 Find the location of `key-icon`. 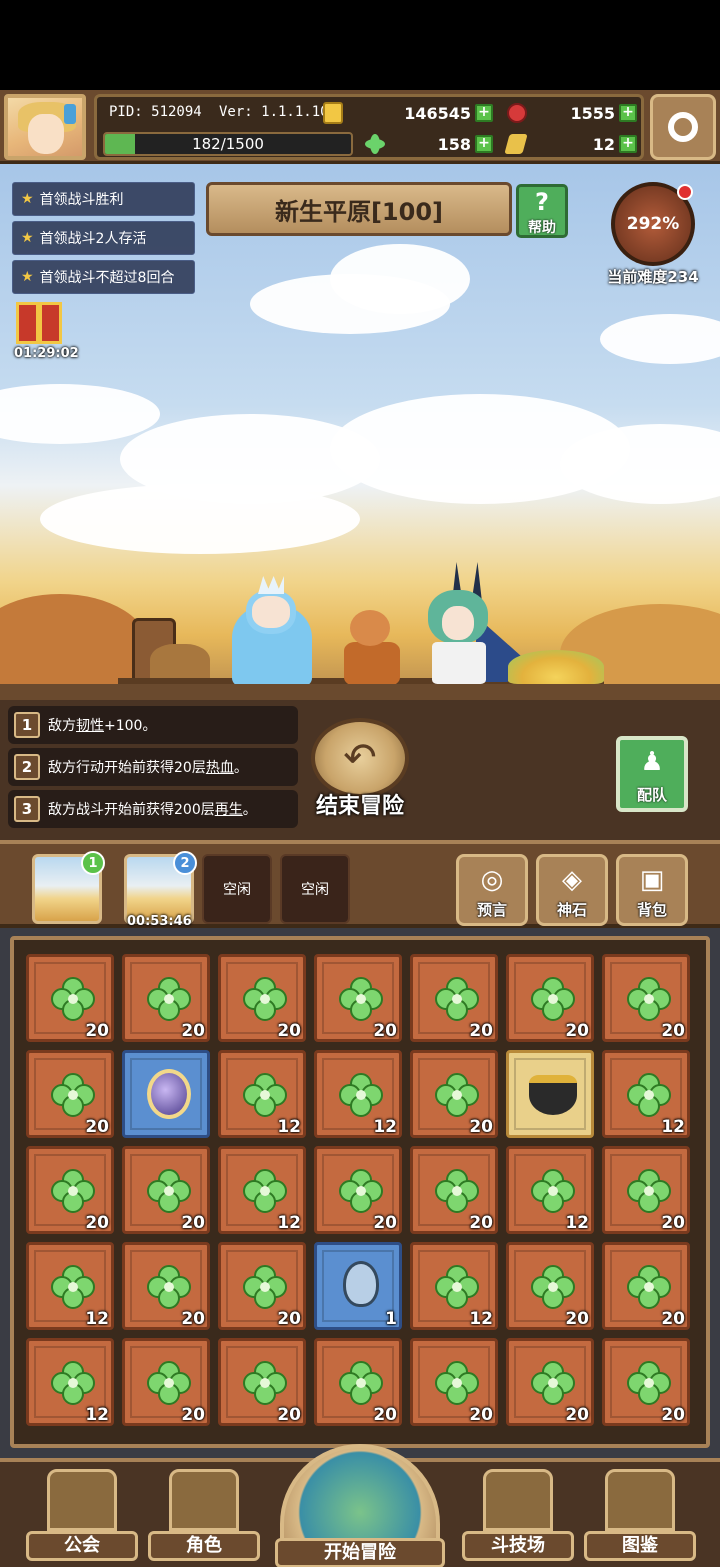

key-icon is located at coordinates (516, 144).